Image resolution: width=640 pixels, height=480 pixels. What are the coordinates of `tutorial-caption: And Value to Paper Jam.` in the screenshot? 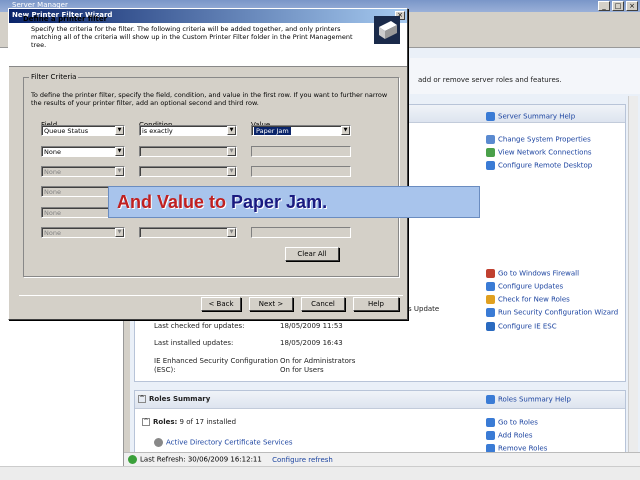 It's located at (294, 202).